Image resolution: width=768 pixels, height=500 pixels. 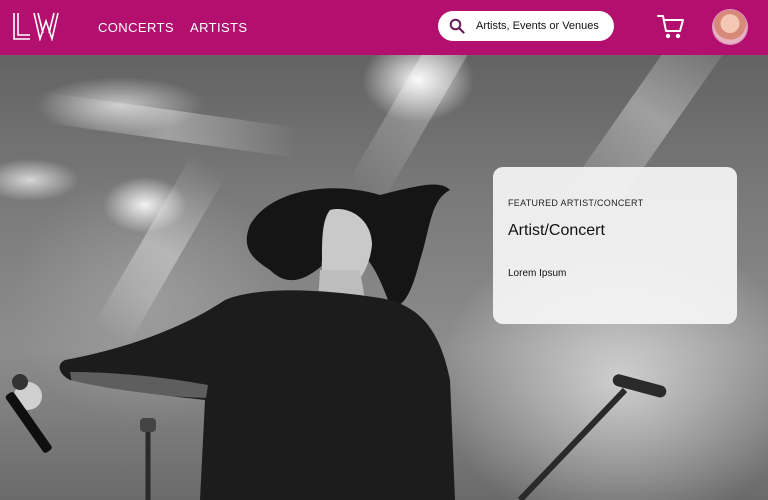 I want to click on featured-title: Artist/Concert, so click(x=556, y=230).